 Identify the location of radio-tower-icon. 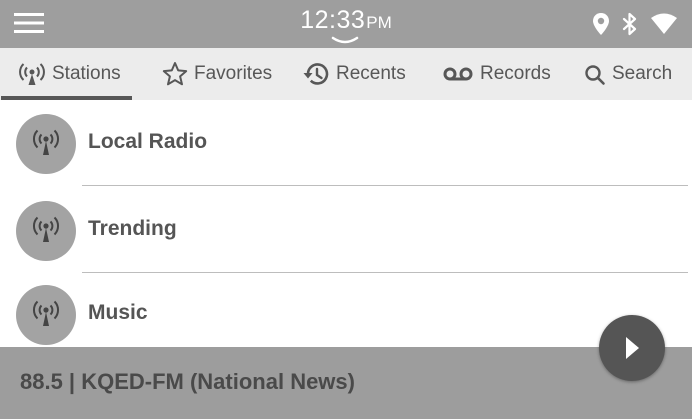
(32, 74).